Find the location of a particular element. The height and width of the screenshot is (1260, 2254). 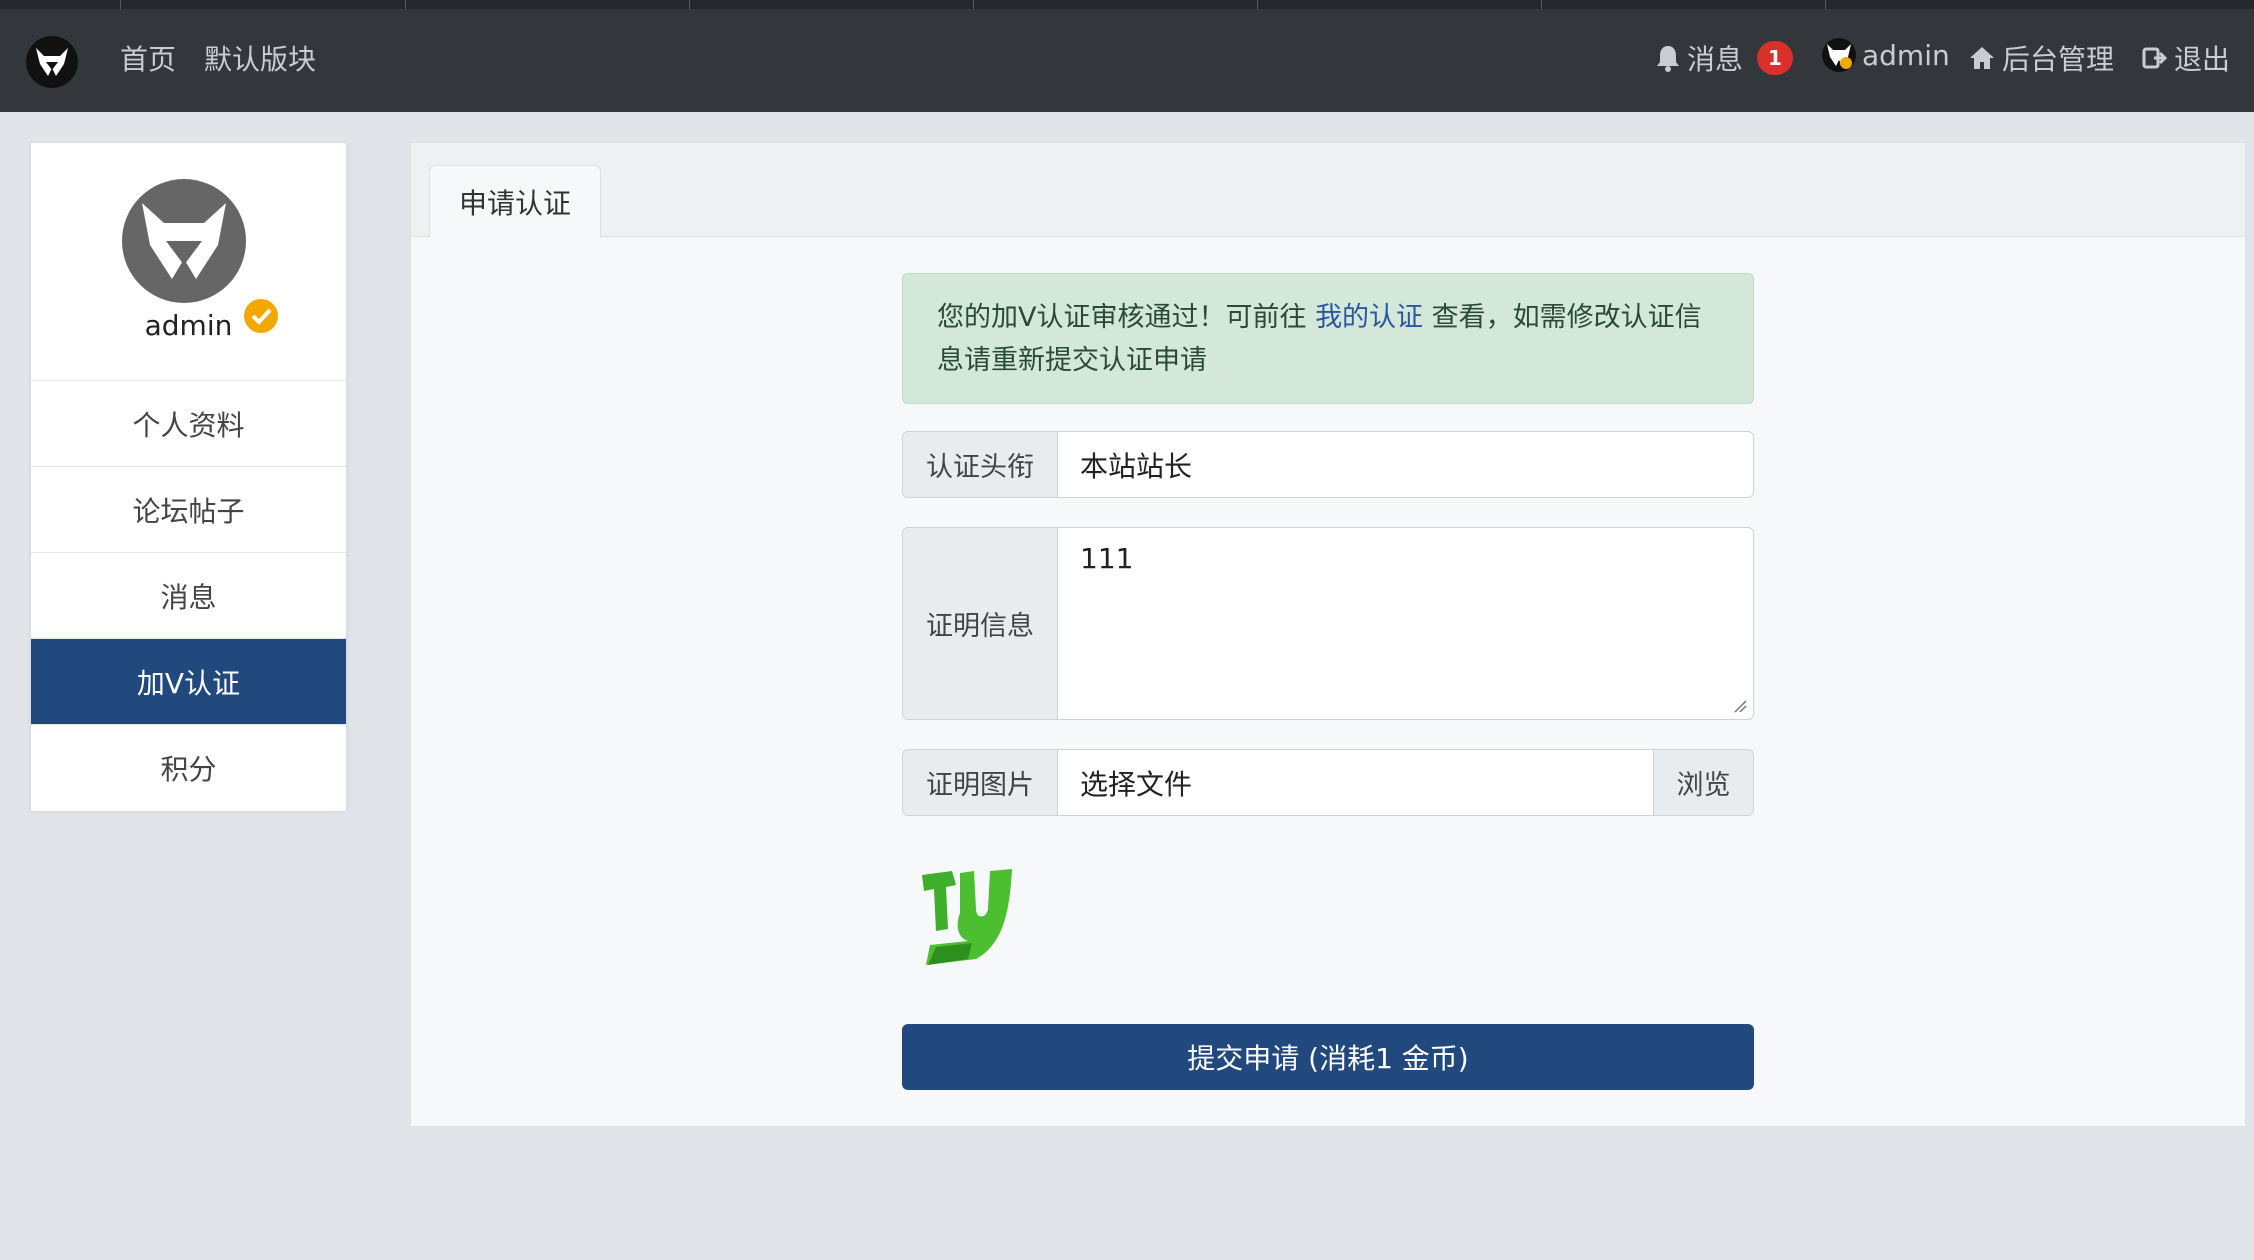

top-strip is located at coordinates (1127, 4).